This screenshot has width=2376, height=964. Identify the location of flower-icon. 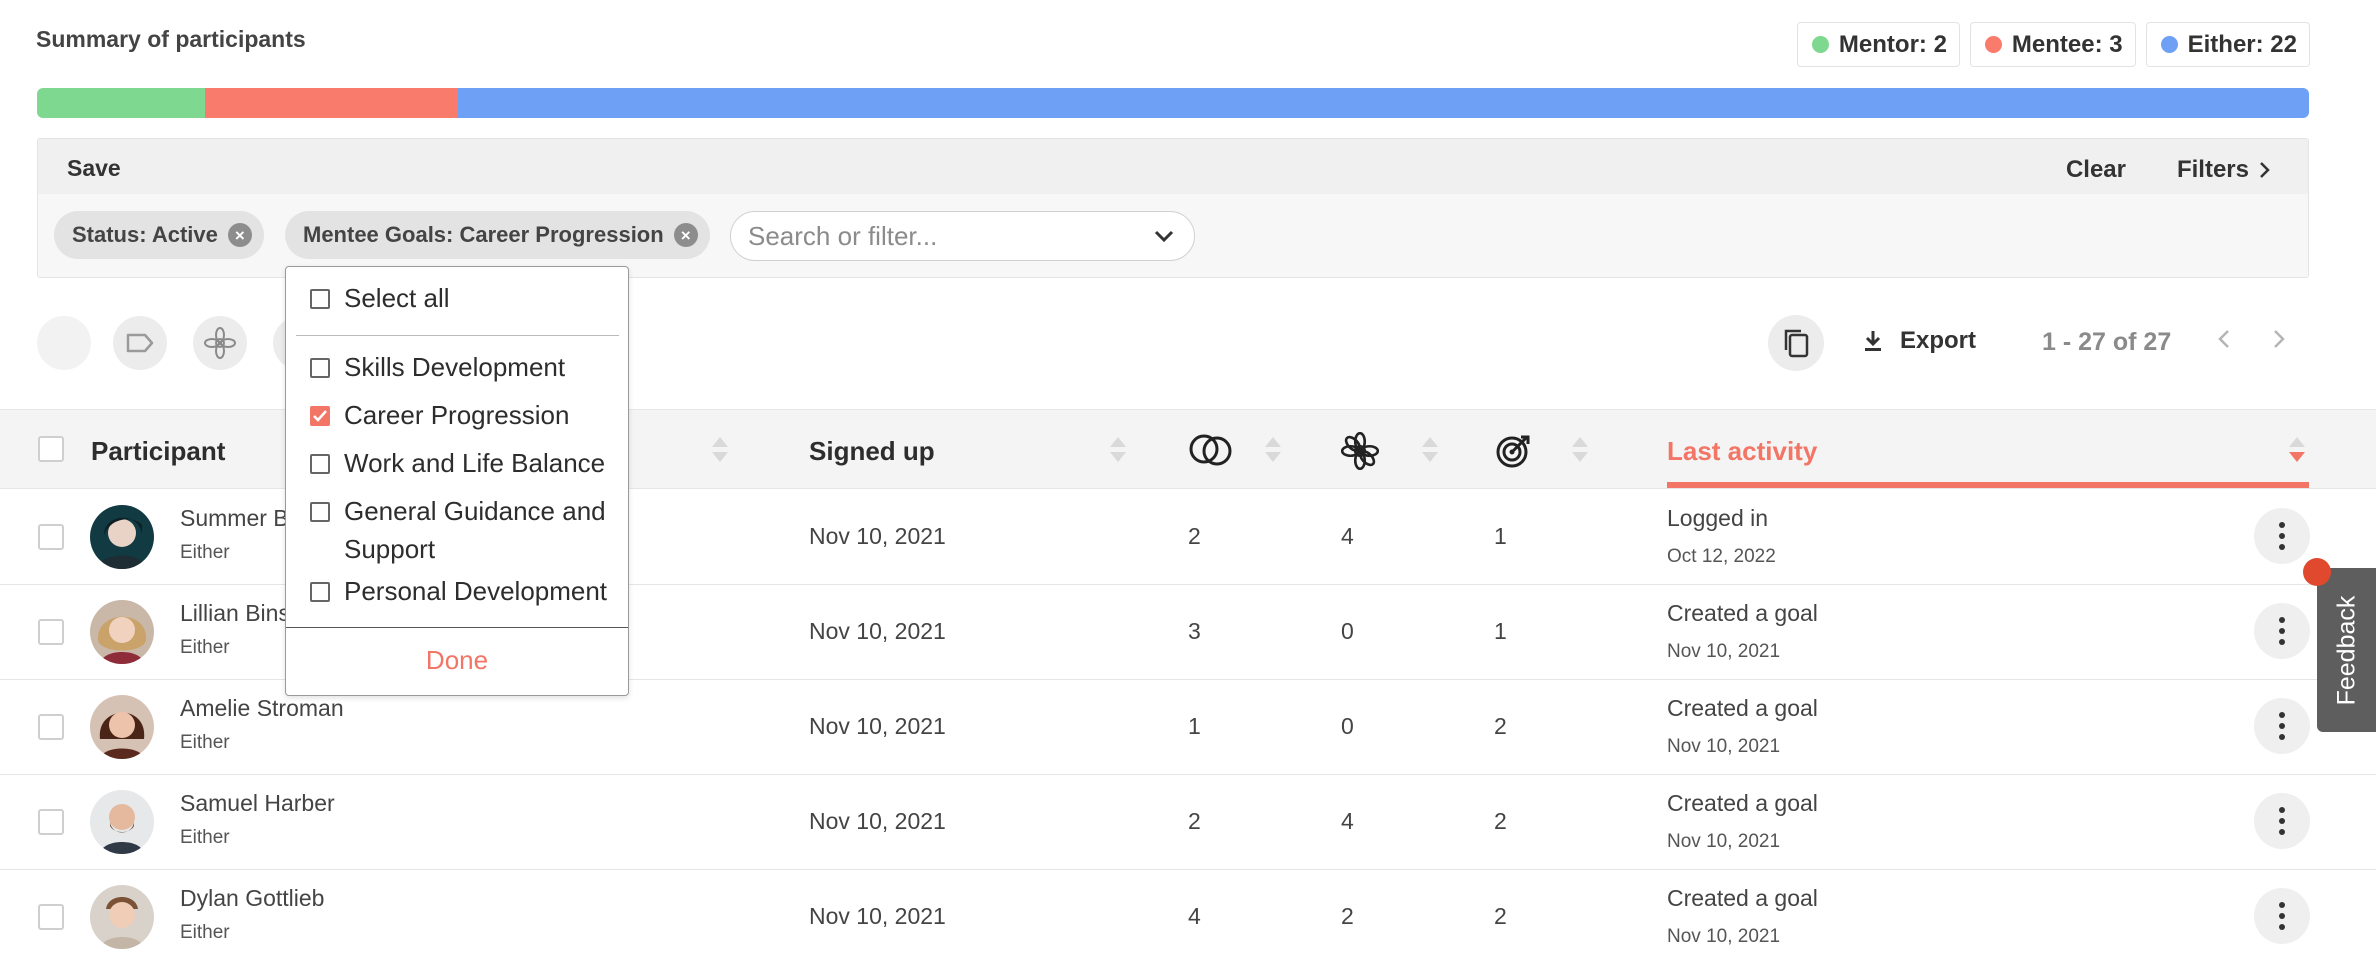
(1360, 451).